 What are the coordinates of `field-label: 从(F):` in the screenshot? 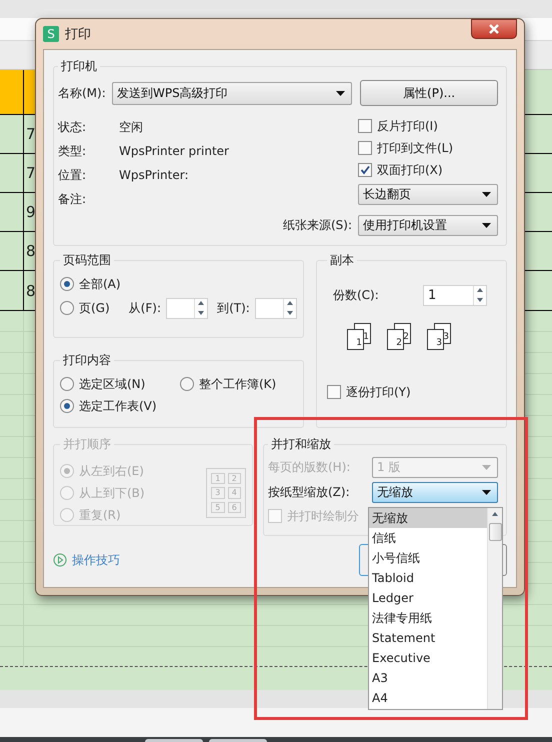 It's located at (144, 308).